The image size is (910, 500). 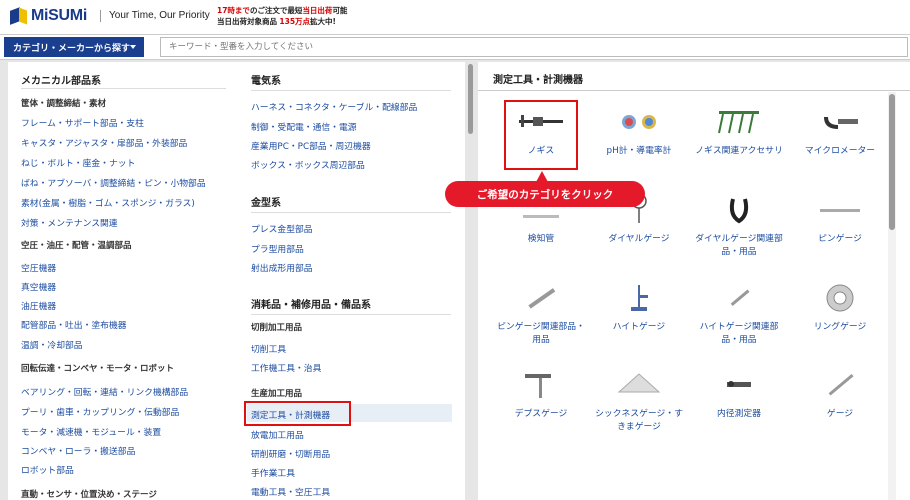 I want to click on category-link: 素材(金属・樹脂・ゴム・スポンジ・ガラス), so click(x=108, y=202).